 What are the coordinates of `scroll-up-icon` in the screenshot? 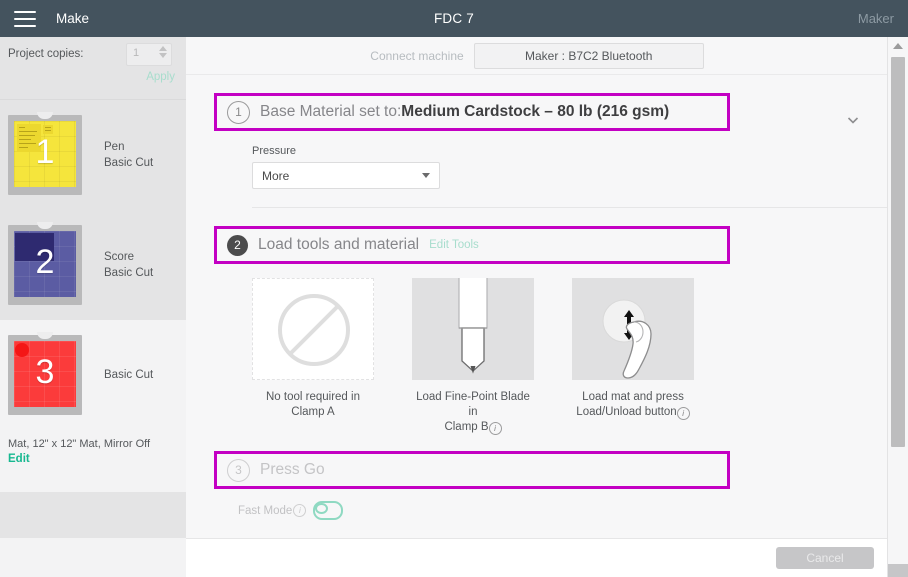 It's located at (898, 46).